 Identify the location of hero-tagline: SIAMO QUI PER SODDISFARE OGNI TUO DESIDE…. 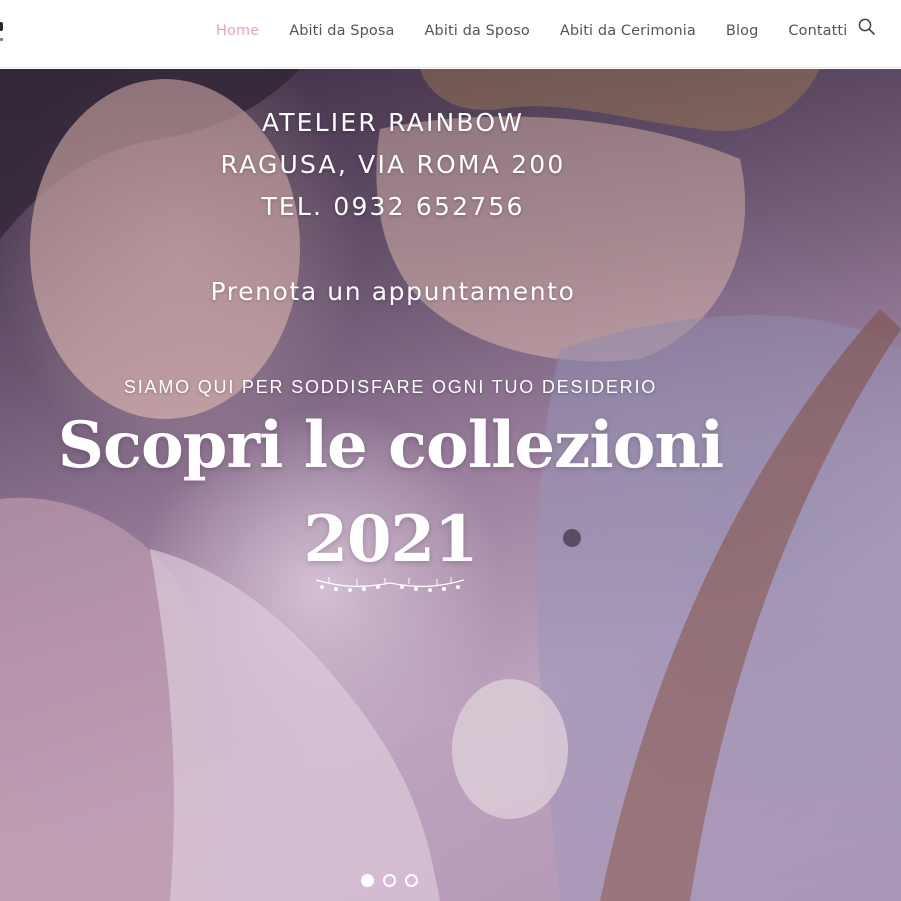
(390, 387).